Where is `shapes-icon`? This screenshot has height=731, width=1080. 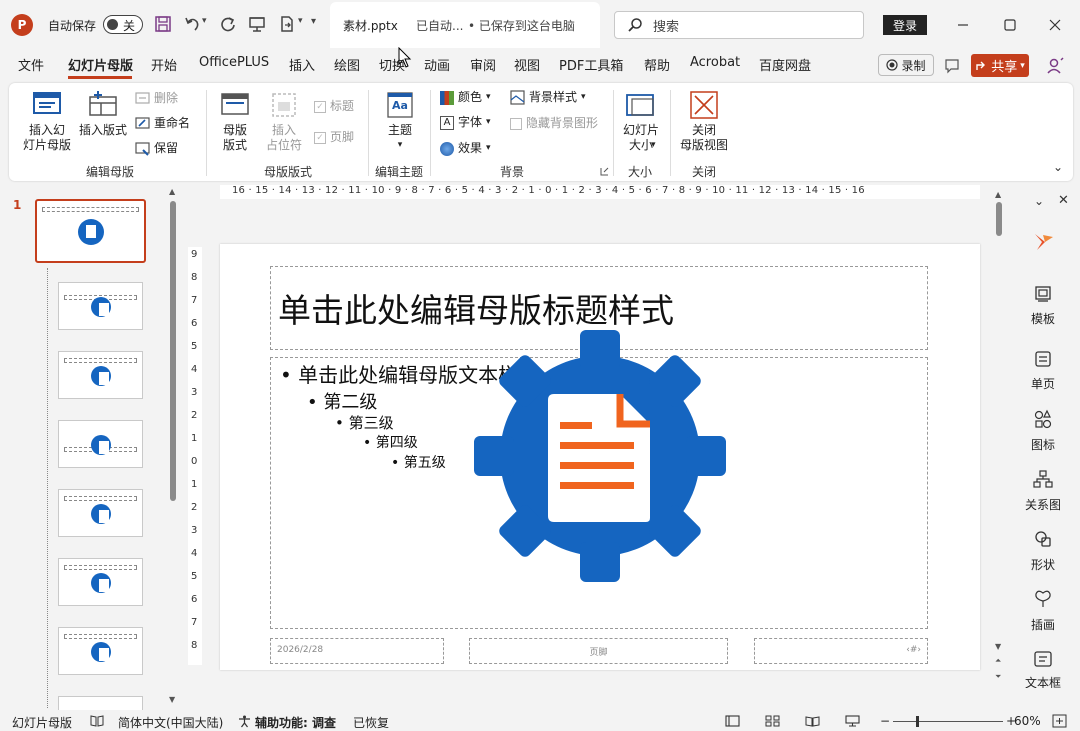
shapes-icon is located at coordinates (1043, 539).